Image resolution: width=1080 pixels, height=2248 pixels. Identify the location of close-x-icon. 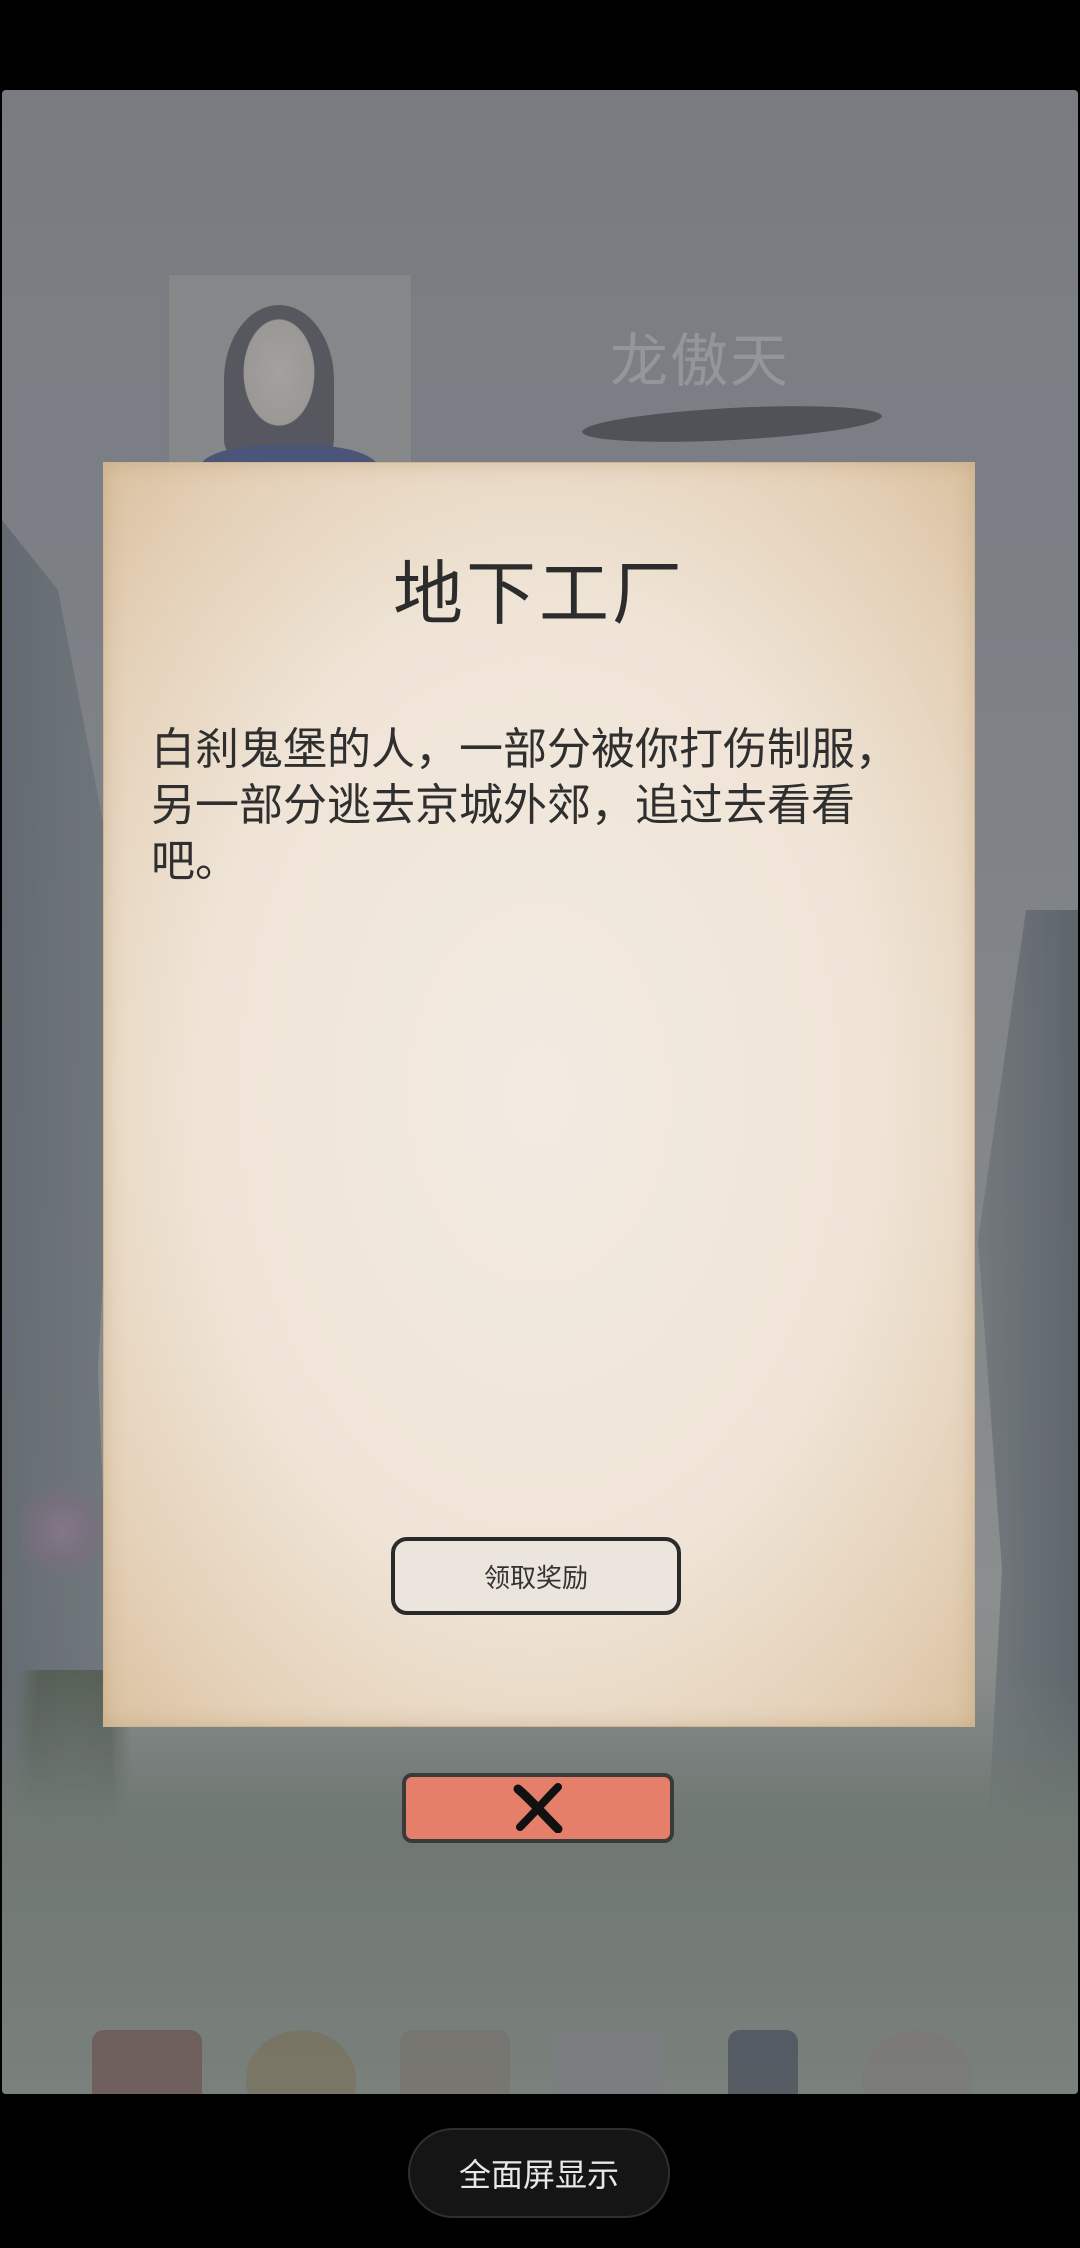
(538, 1808).